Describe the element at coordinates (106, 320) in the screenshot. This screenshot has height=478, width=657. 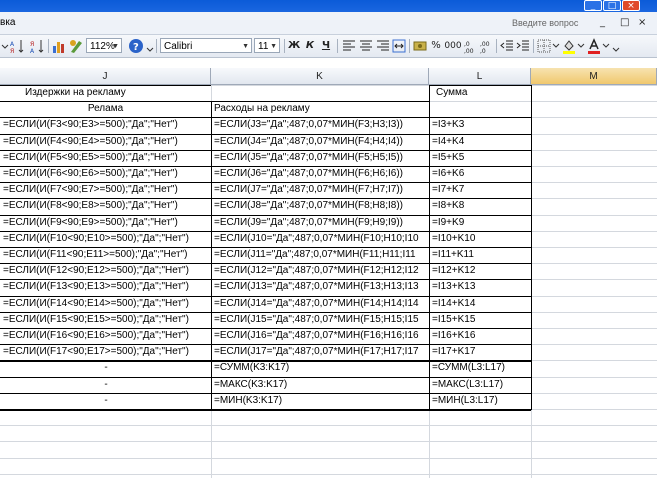
I see `formula-cell-j: =ЕСЛИ(И(F15<90;E15>=500);"Да";"Нет")` at that location.